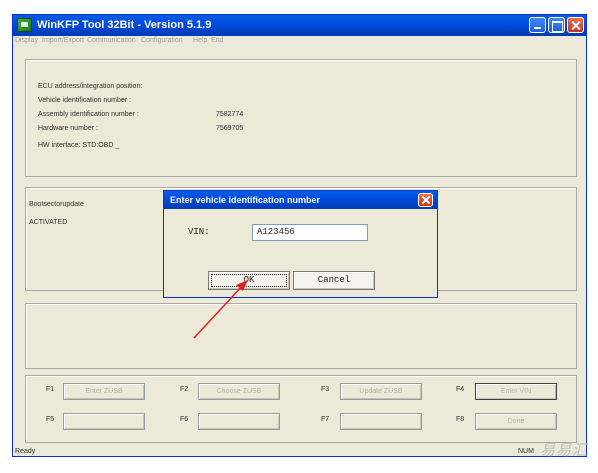 Image resolution: width=598 pixels, height=473 pixels. What do you see at coordinates (239, 421) in the screenshot?
I see `f6-button` at bounding box center [239, 421].